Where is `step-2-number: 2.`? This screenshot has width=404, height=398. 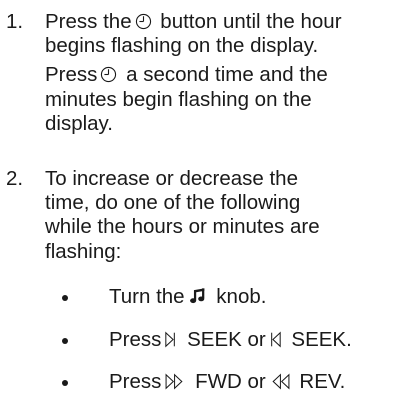 step-2-number: 2. is located at coordinates (15, 178).